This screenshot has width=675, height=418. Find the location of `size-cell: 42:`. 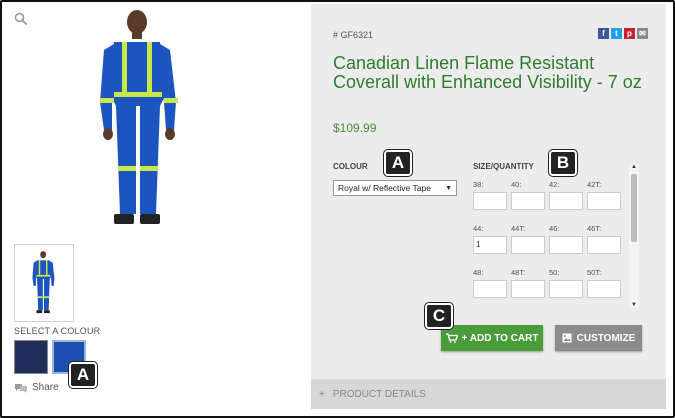

size-cell: 42: is located at coordinates (566, 195).